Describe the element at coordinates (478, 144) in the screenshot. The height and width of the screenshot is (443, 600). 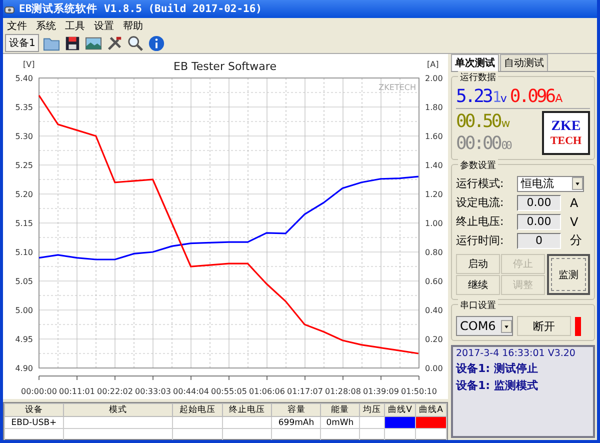
I see `time-reading: 00:00` at that location.